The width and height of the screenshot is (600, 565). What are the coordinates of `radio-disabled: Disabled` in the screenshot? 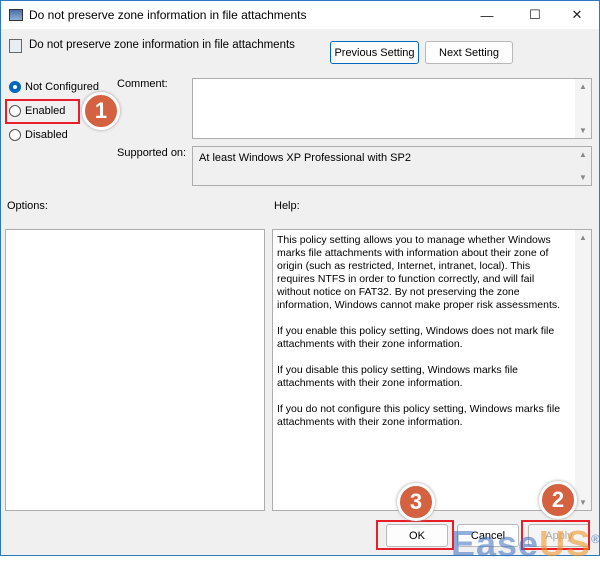 It's located at (38, 135).